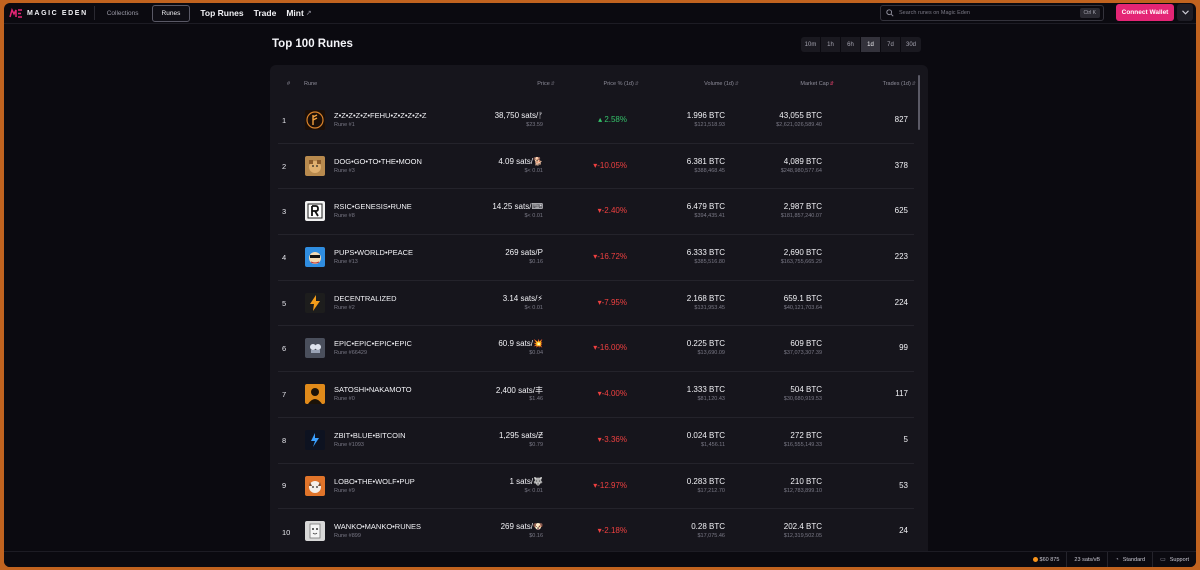  Describe the element at coordinates (315, 120) in the screenshot. I see `fehu-rune-icon` at that location.